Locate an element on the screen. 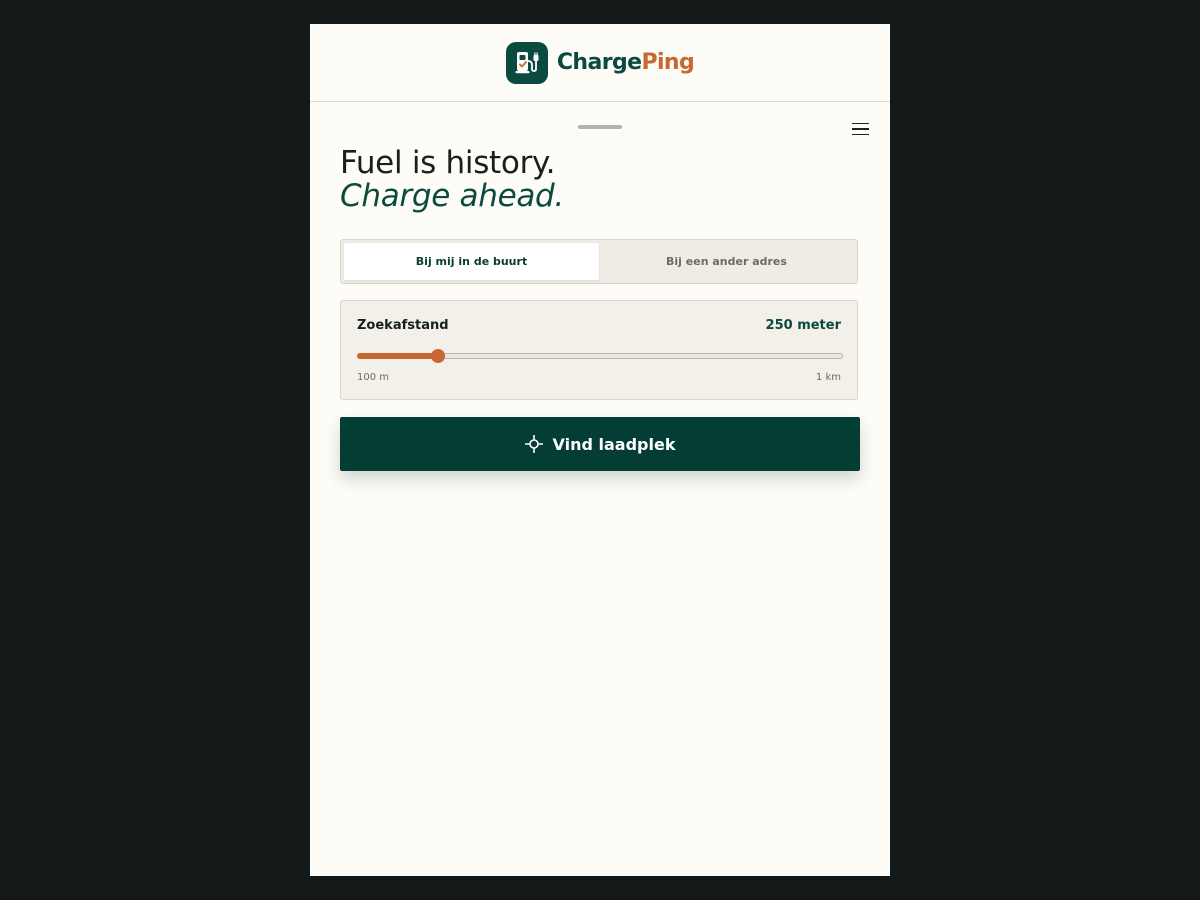 The width and height of the screenshot is (1200, 900). search-distance-value: 250 meter is located at coordinates (803, 325).